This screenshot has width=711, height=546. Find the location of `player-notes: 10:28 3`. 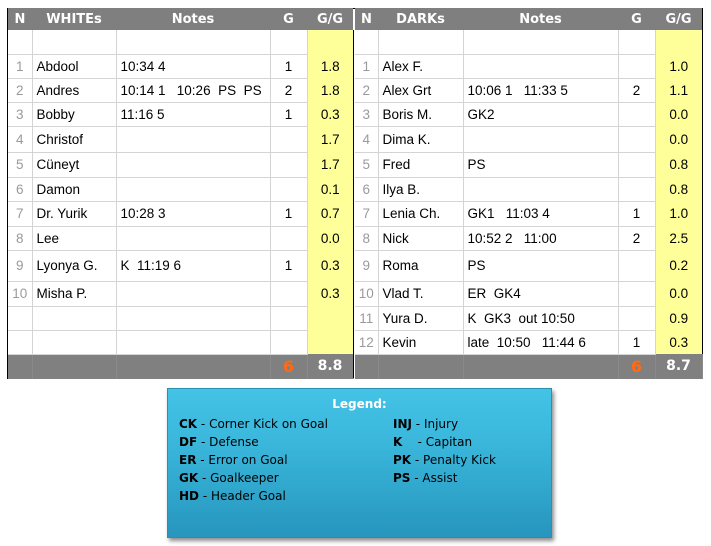

player-notes: 10:28 3 is located at coordinates (193, 214).